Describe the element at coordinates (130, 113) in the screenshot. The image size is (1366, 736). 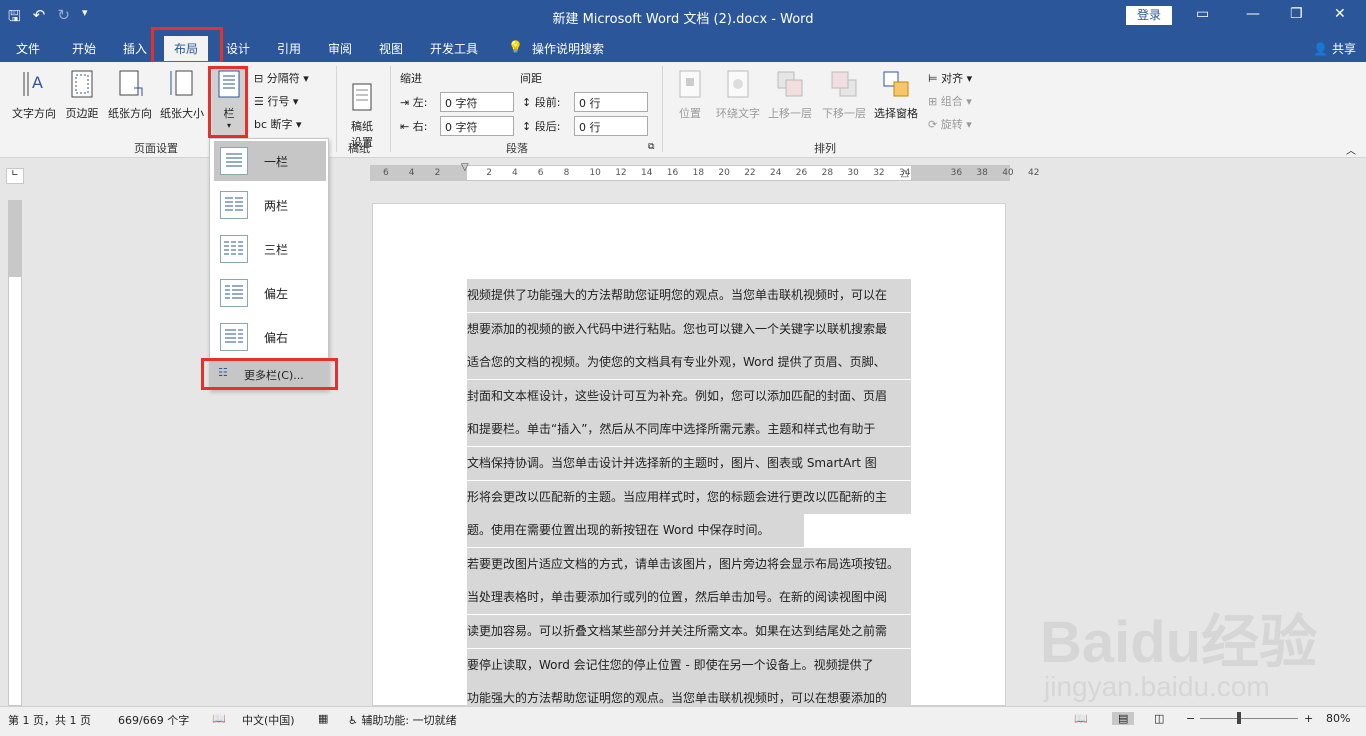
I see `orientation-label: 纸张方向` at that location.